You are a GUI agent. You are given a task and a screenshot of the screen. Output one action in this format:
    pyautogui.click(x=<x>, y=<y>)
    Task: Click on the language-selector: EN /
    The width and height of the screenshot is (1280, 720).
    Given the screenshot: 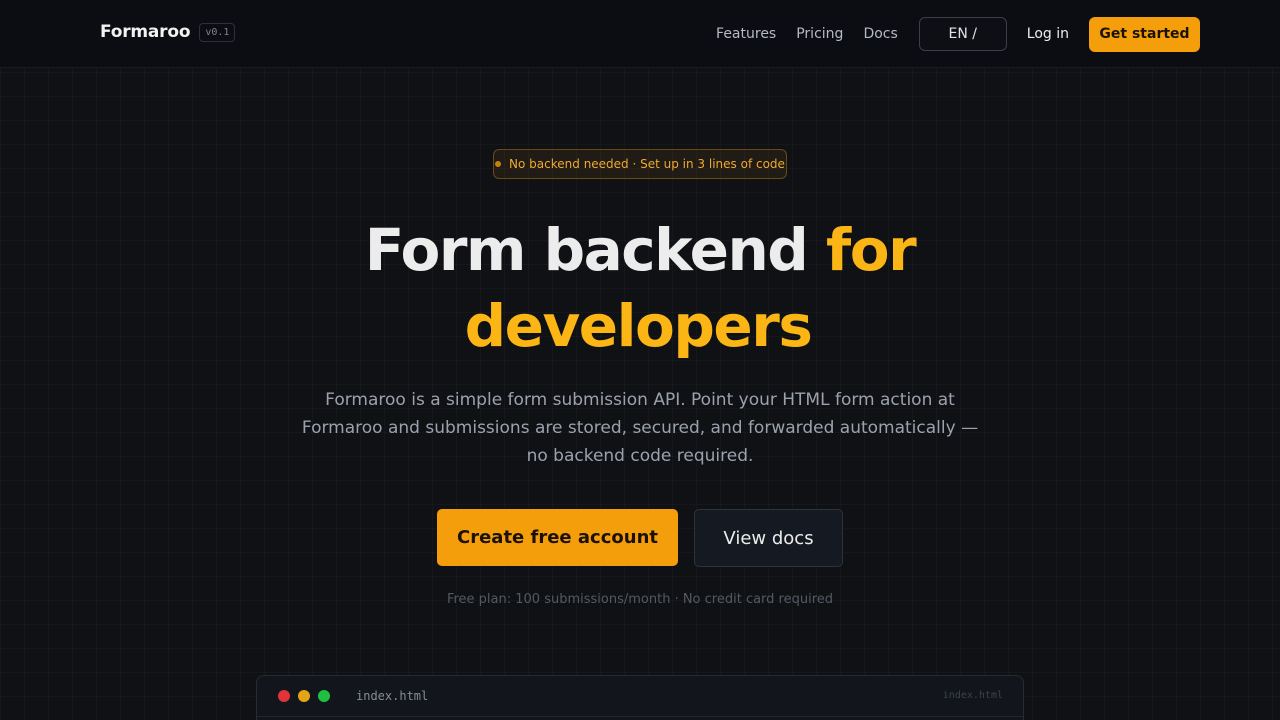 What is the action you would take?
    pyautogui.click(x=962, y=34)
    